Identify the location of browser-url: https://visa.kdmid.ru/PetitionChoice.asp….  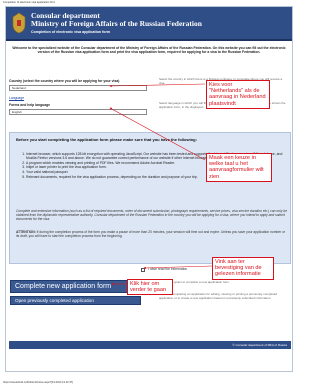
(38, 382).